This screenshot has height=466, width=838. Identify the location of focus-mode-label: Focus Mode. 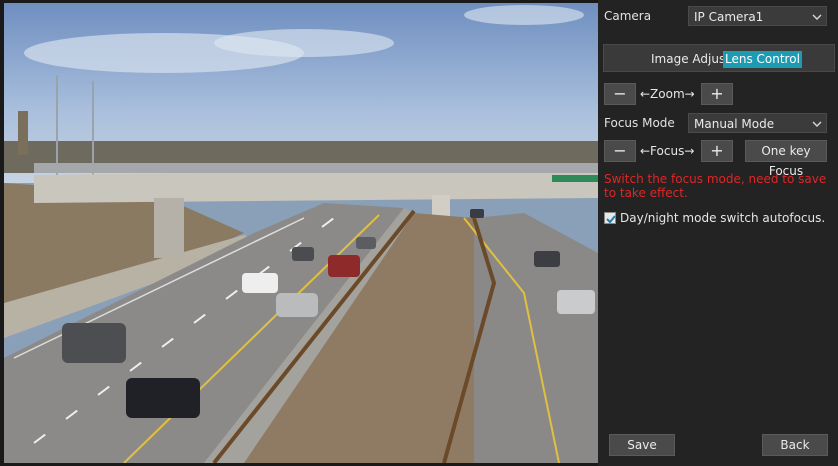
(639, 123).